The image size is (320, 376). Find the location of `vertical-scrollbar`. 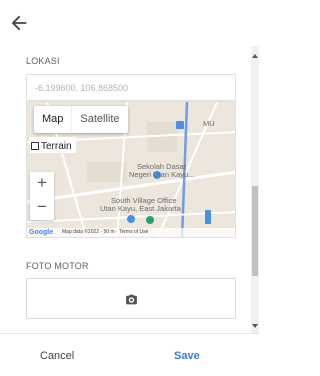

vertical-scrollbar is located at coordinates (255, 189).